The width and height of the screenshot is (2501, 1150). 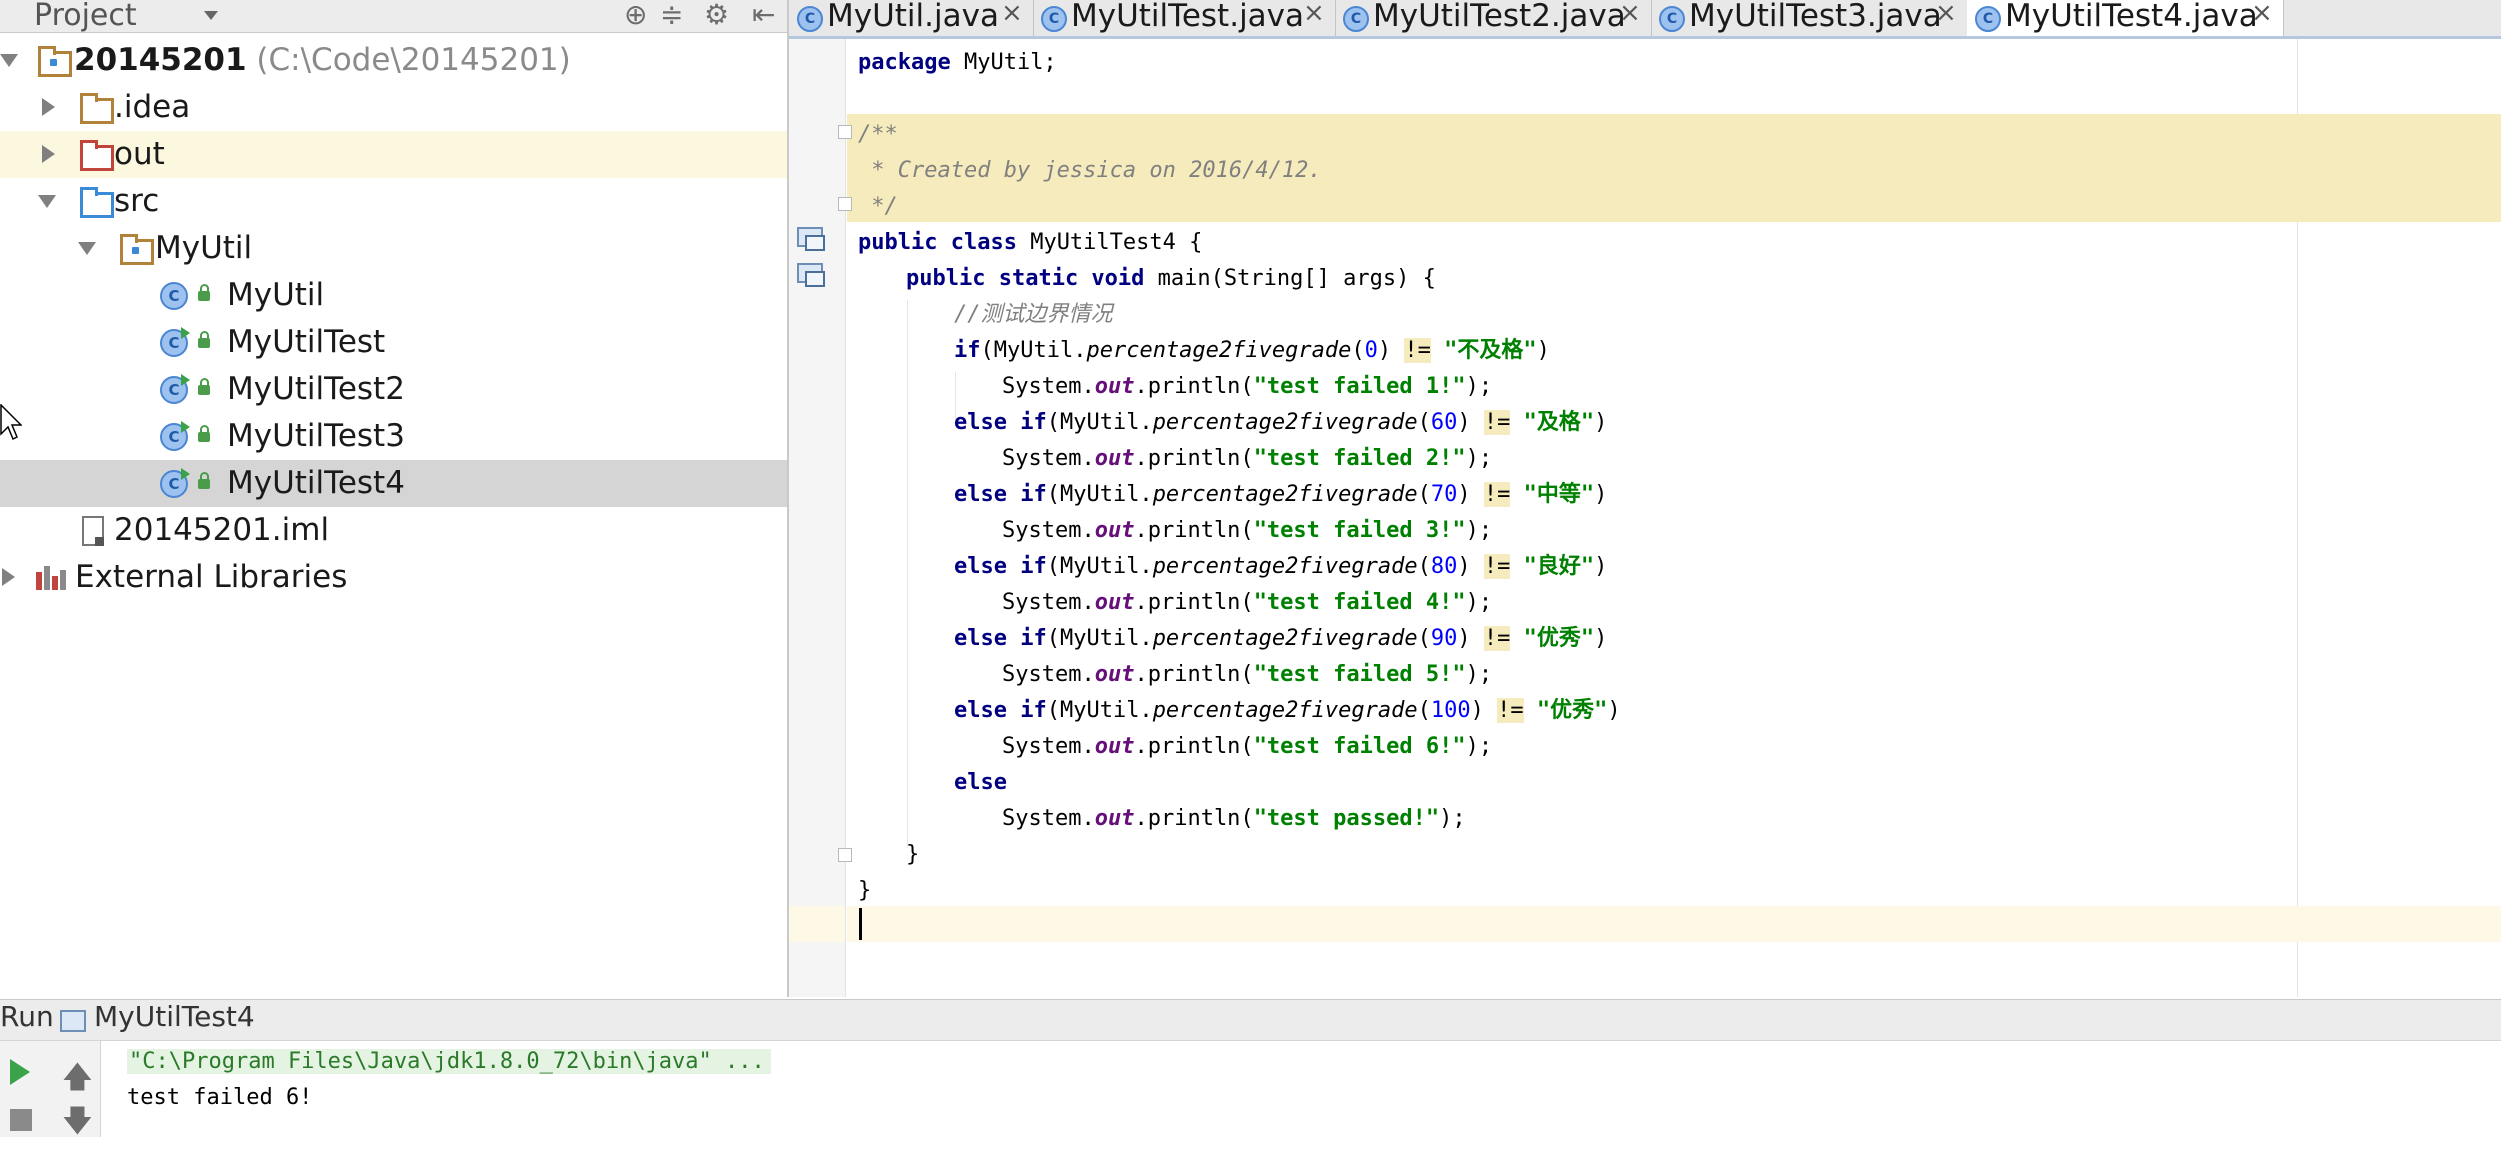 I want to click on run-class-gutter-icon, so click(x=811, y=239).